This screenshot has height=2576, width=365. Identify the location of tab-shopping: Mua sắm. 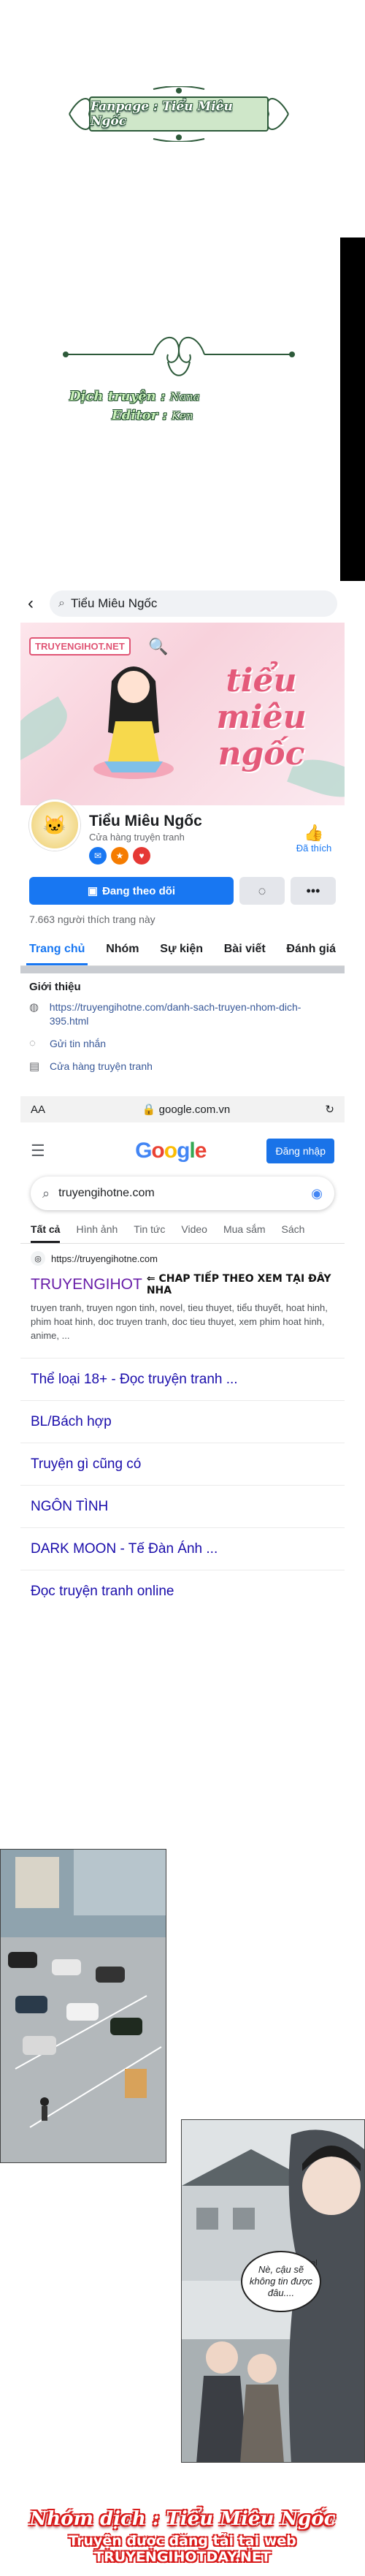
(244, 1230).